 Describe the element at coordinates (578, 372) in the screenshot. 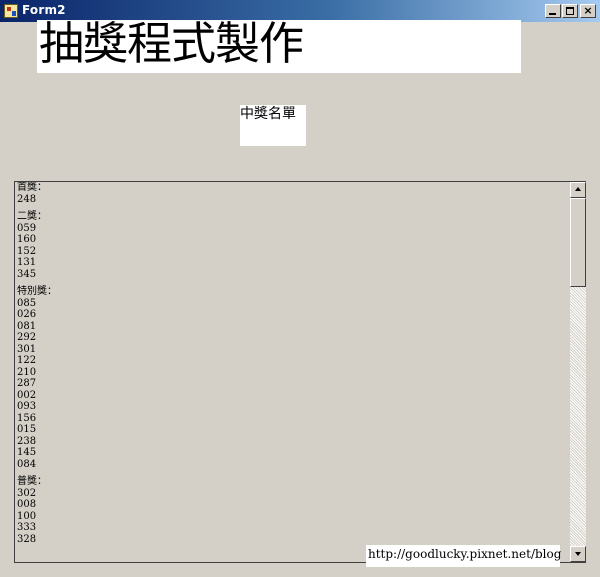

I see `vertical-scrollbar` at that location.